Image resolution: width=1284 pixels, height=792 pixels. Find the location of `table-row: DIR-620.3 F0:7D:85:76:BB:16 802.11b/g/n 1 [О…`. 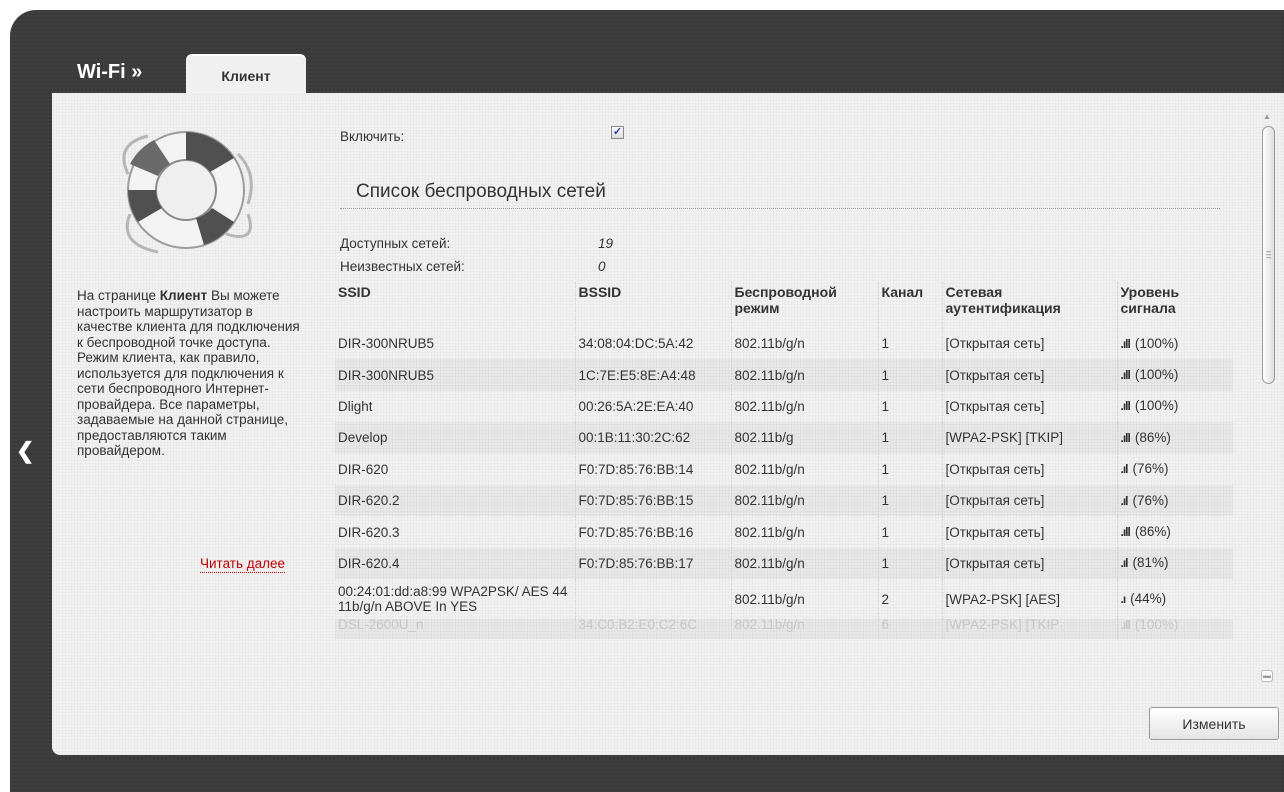

table-row: DIR-620.3 F0:7D:85:76:BB:16 802.11b/g/n 1 [О… is located at coordinates (784, 532).